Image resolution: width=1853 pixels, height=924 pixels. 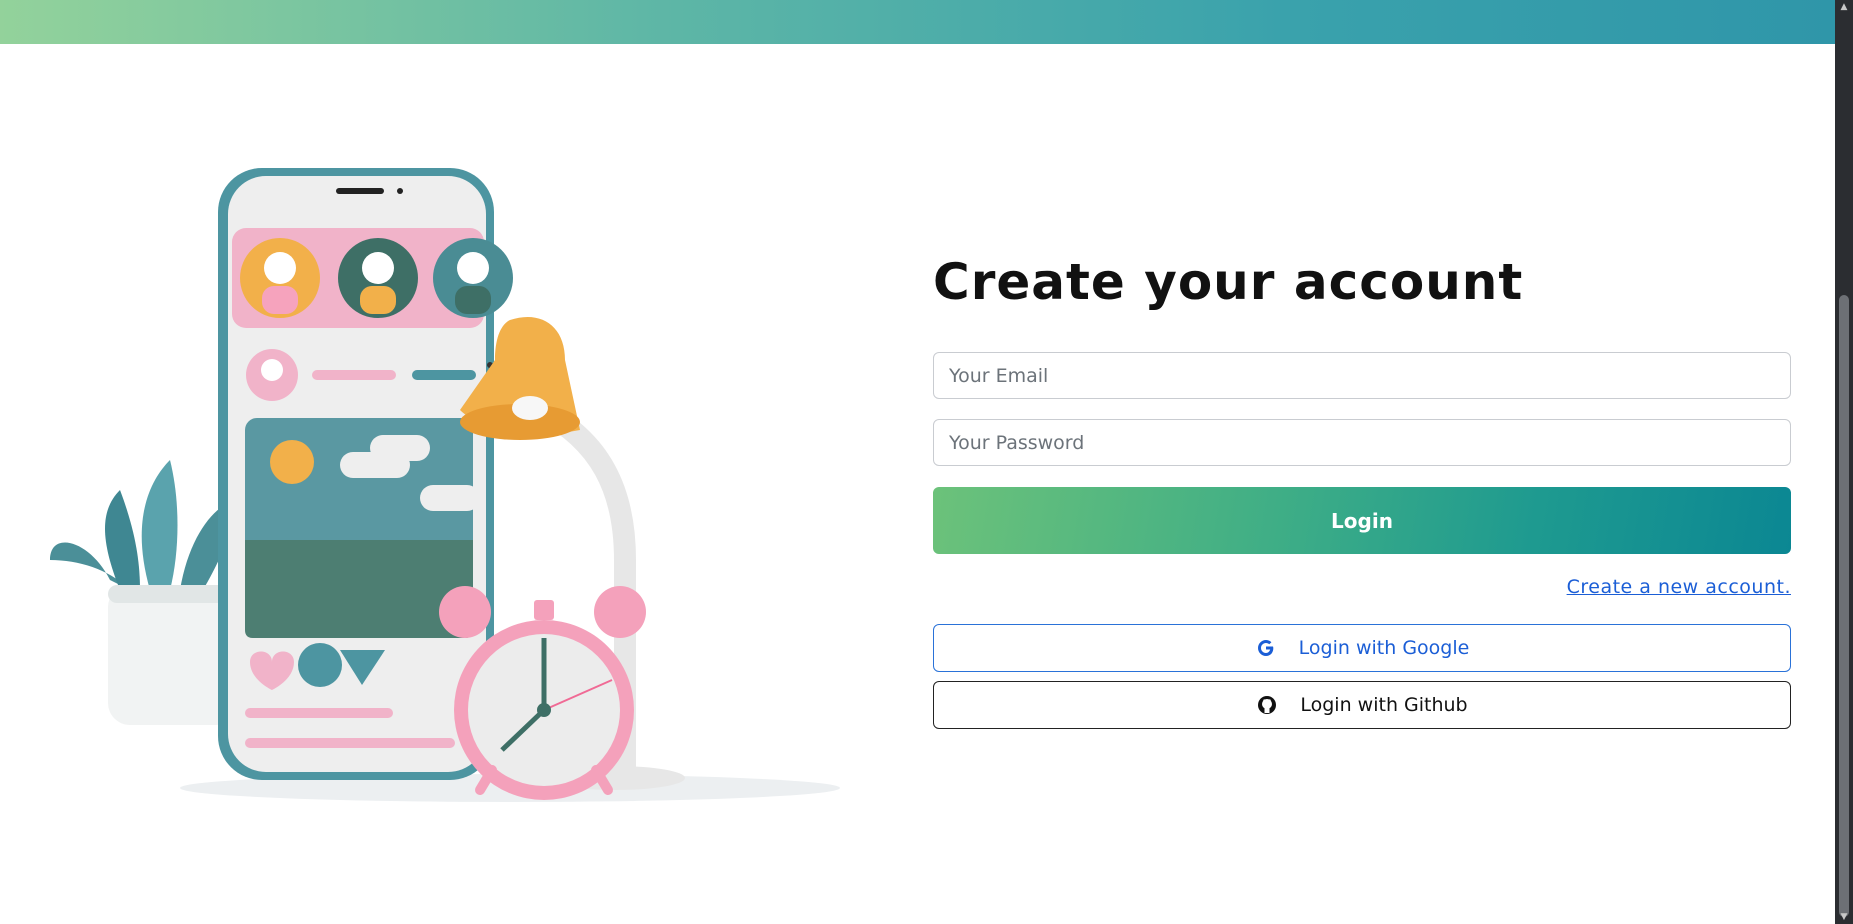 What do you see at coordinates (1362, 520) in the screenshot?
I see `login-button: Login` at bounding box center [1362, 520].